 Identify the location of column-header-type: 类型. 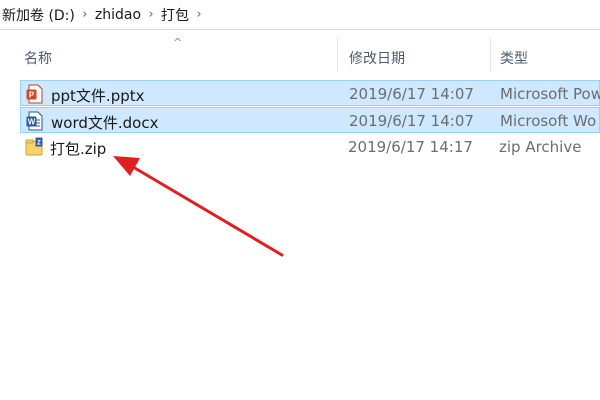
(514, 58).